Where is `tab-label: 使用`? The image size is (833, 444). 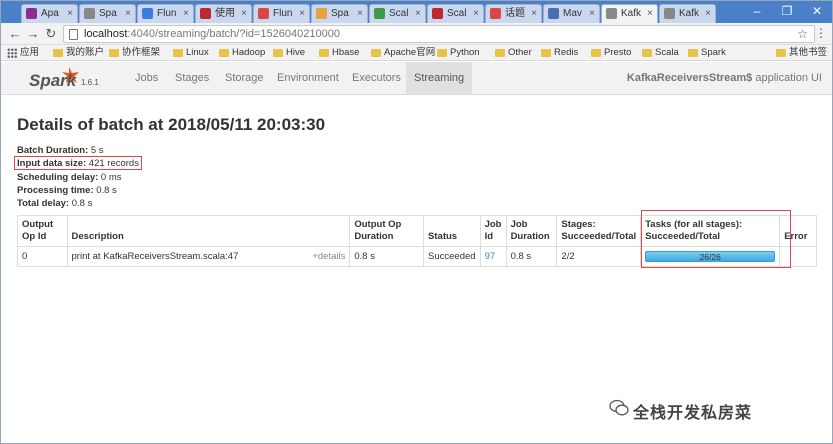 tab-label: 使用 is located at coordinates (225, 13).